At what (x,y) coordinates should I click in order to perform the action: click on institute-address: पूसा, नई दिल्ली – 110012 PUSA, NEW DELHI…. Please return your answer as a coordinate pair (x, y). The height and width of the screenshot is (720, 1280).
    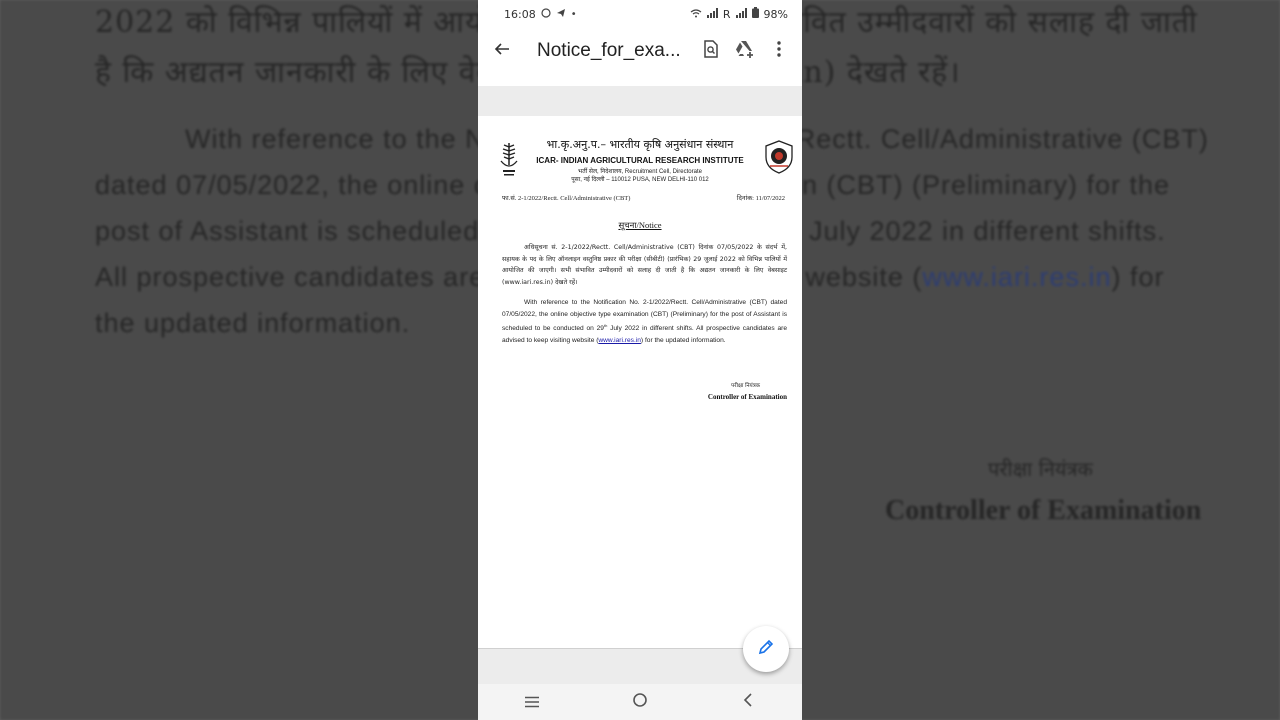
    Looking at the image, I should click on (640, 180).